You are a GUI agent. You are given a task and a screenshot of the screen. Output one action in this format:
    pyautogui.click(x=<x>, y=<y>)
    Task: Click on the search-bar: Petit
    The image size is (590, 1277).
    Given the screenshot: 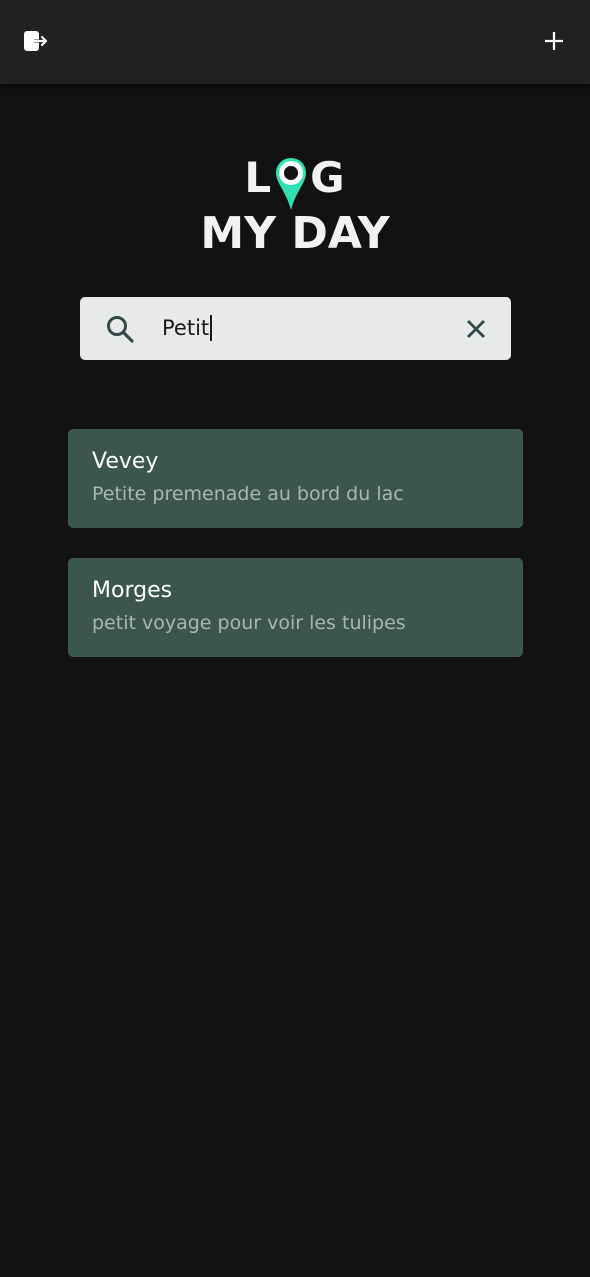 What is the action you would take?
    pyautogui.click(x=295, y=328)
    